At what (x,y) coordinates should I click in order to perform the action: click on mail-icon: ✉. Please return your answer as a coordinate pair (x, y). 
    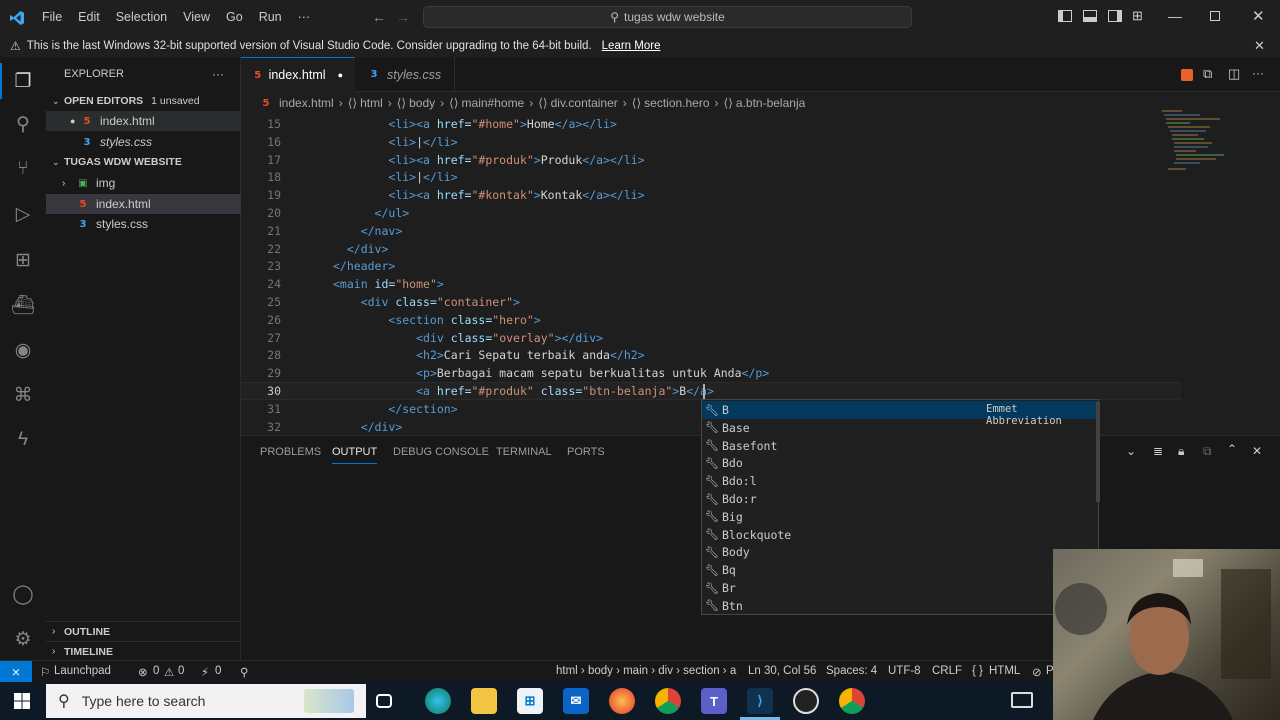
    Looking at the image, I should click on (576, 701).